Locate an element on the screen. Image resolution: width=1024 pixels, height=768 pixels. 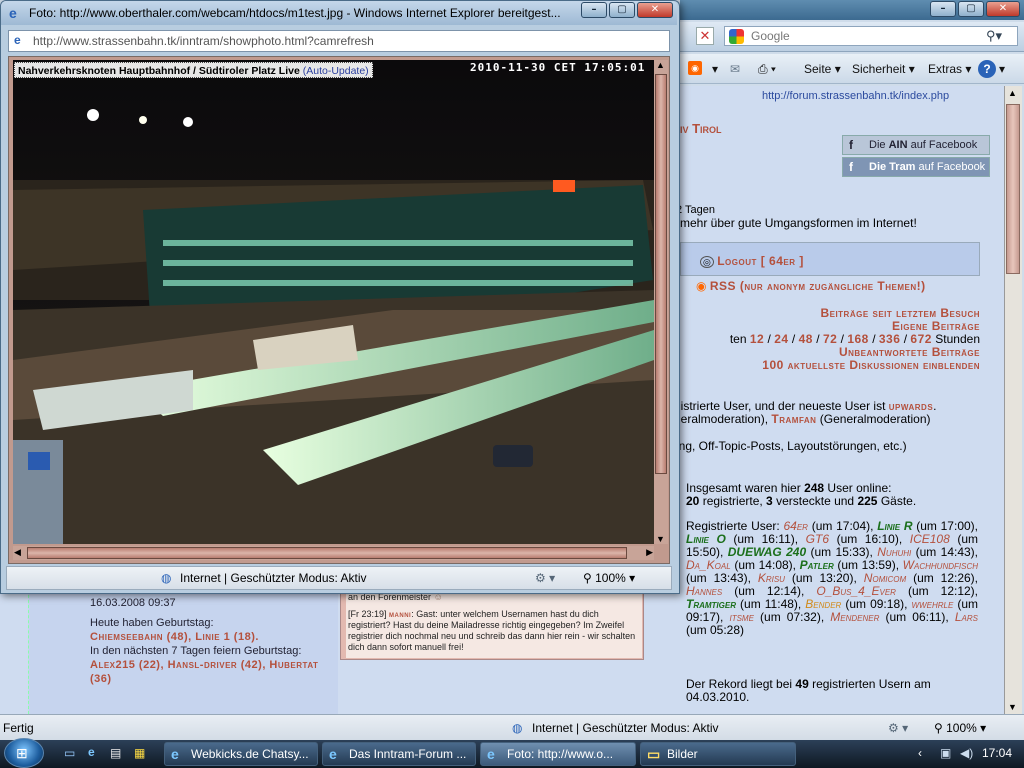
volume-icon: ◀) is located at coordinates (966, 753).